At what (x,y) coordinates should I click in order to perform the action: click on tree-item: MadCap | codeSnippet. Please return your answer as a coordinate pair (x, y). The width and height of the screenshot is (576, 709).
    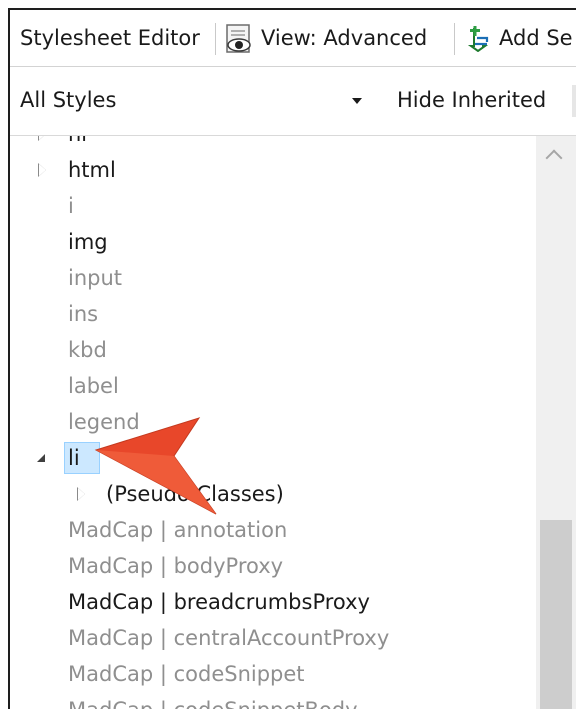
    Looking at the image, I should click on (273, 674).